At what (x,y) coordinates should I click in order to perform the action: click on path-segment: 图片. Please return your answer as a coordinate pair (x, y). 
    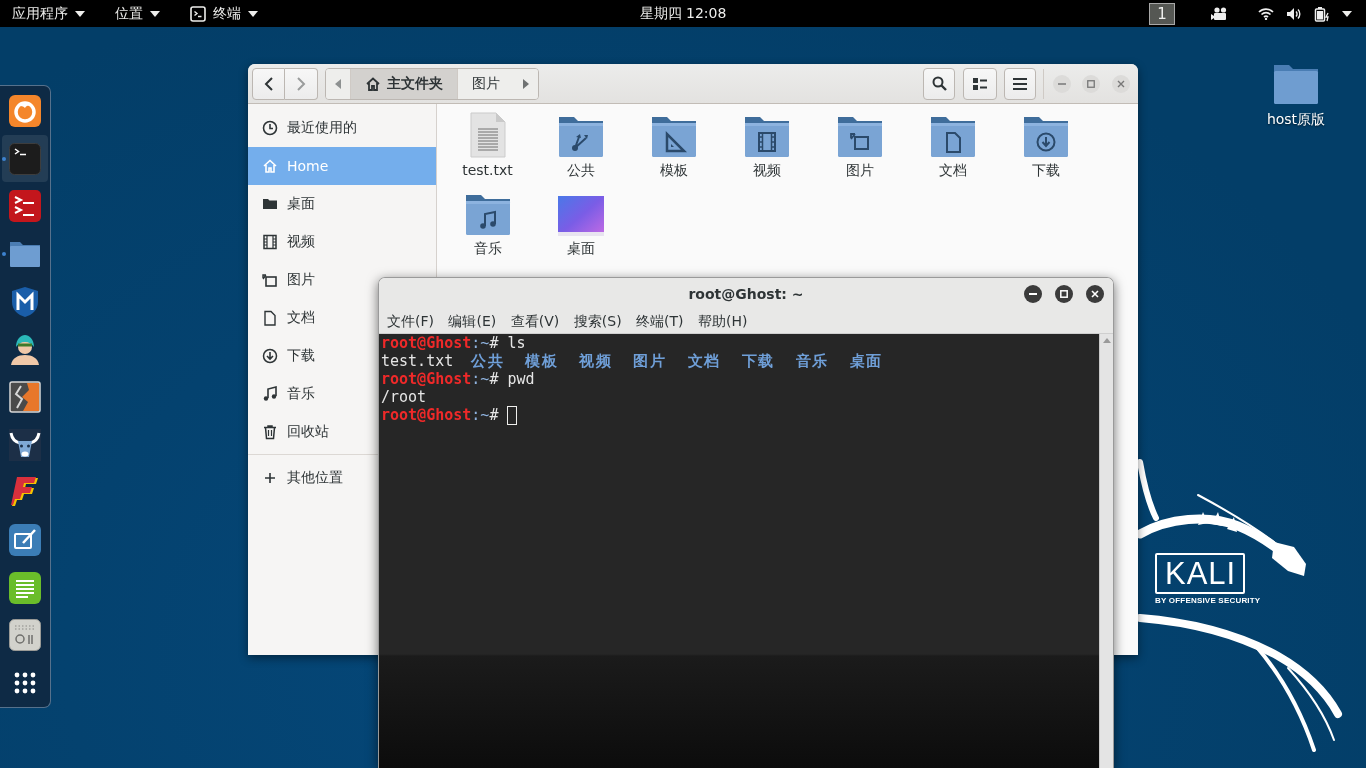
    Looking at the image, I should click on (485, 83).